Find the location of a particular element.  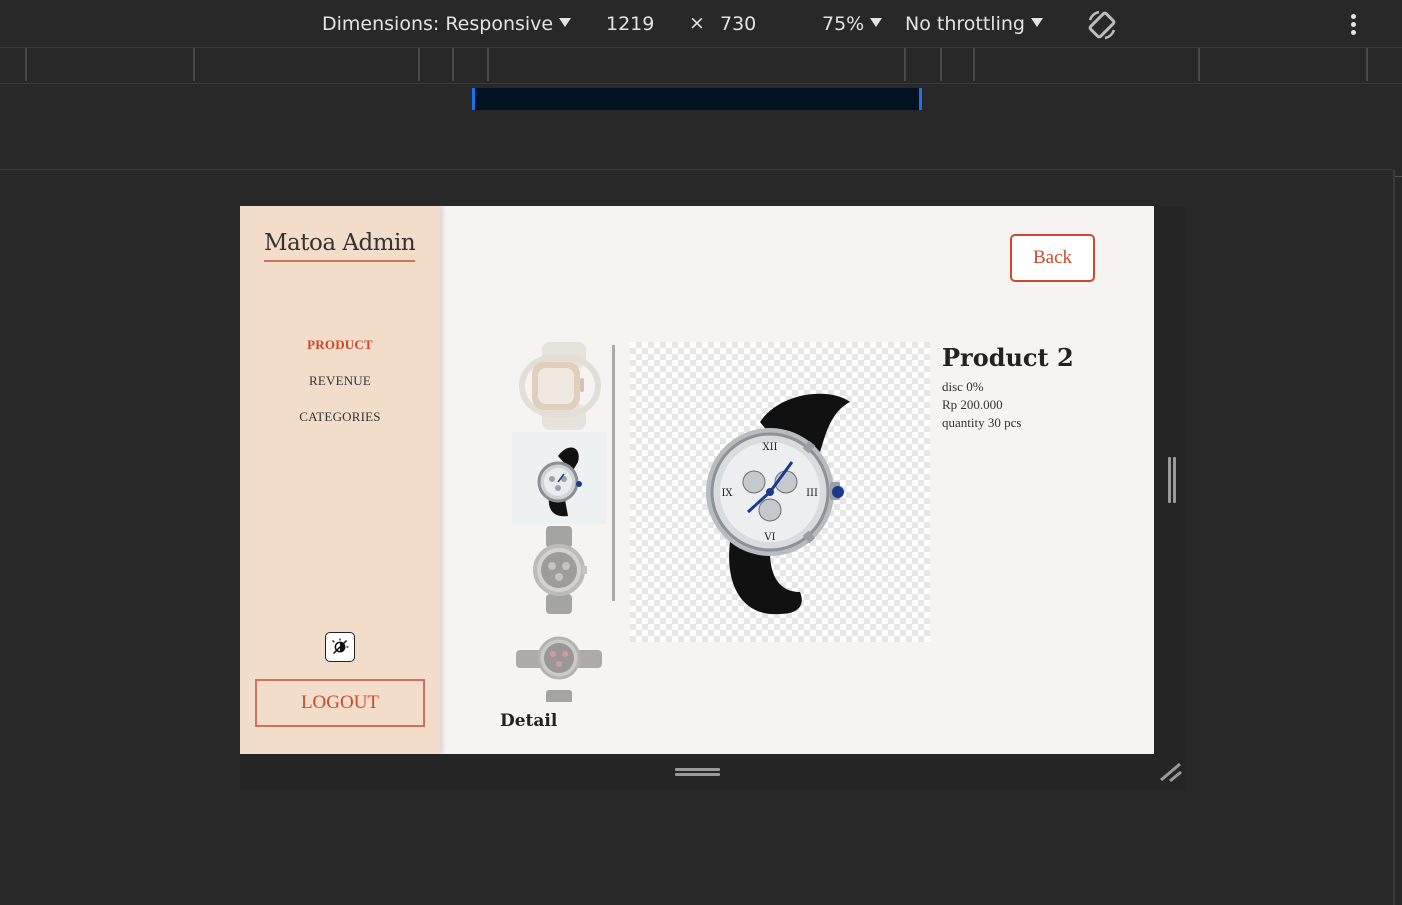

width-input: 1219 is located at coordinates (630, 24).